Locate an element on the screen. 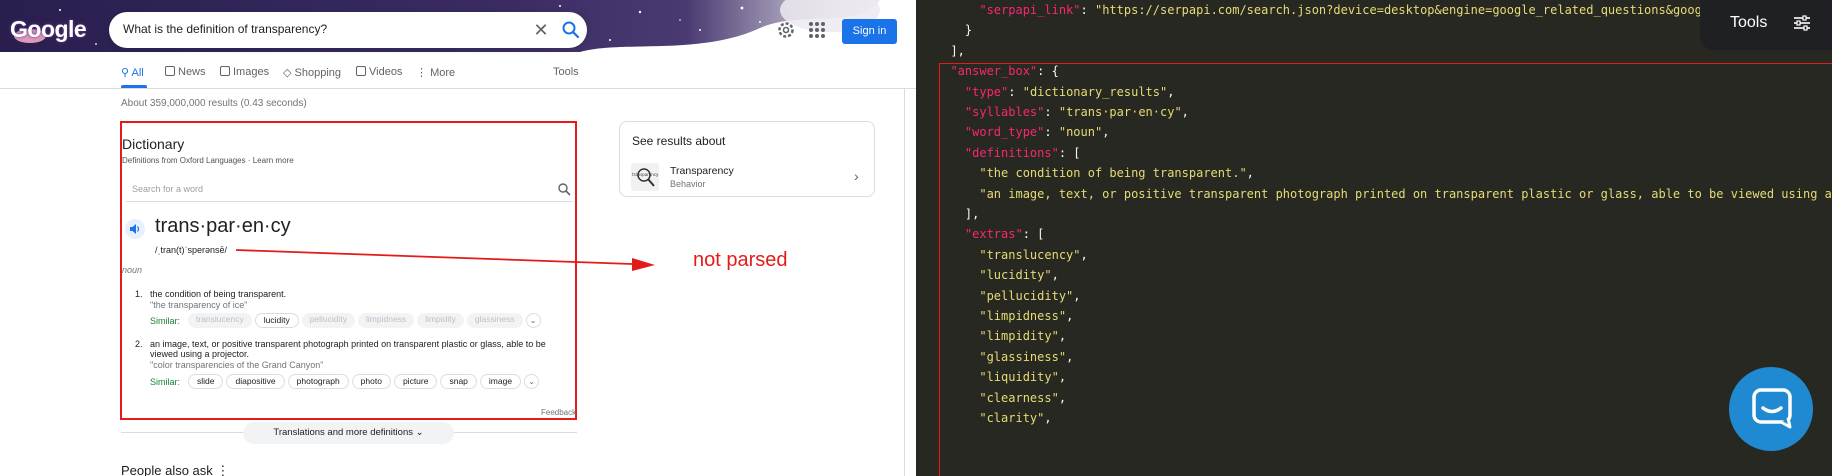 The width and height of the screenshot is (1832, 476). json-string: "lucidity" is located at coordinates (1015, 275).